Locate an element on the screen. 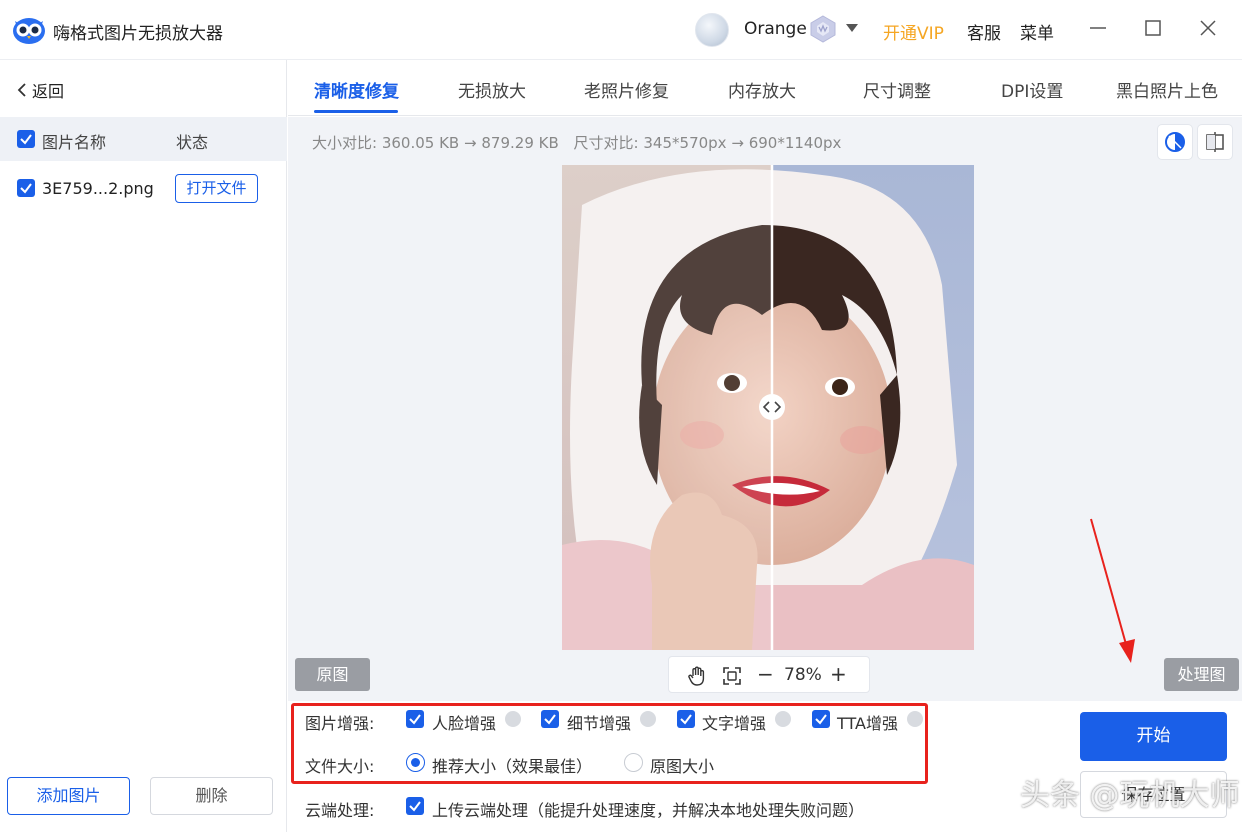 The image size is (1242, 832). original-size-radio is located at coordinates (633, 762).